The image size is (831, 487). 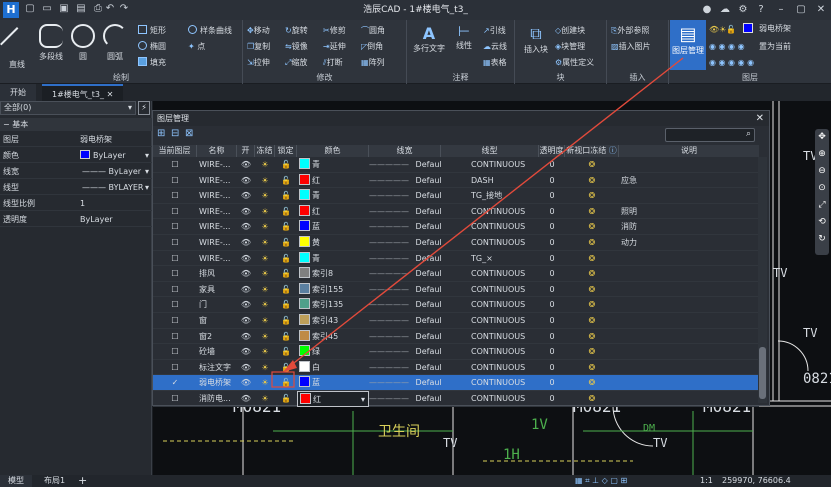 I want to click on layer-state-icons: 👁☀🔓, so click(x=722, y=29).